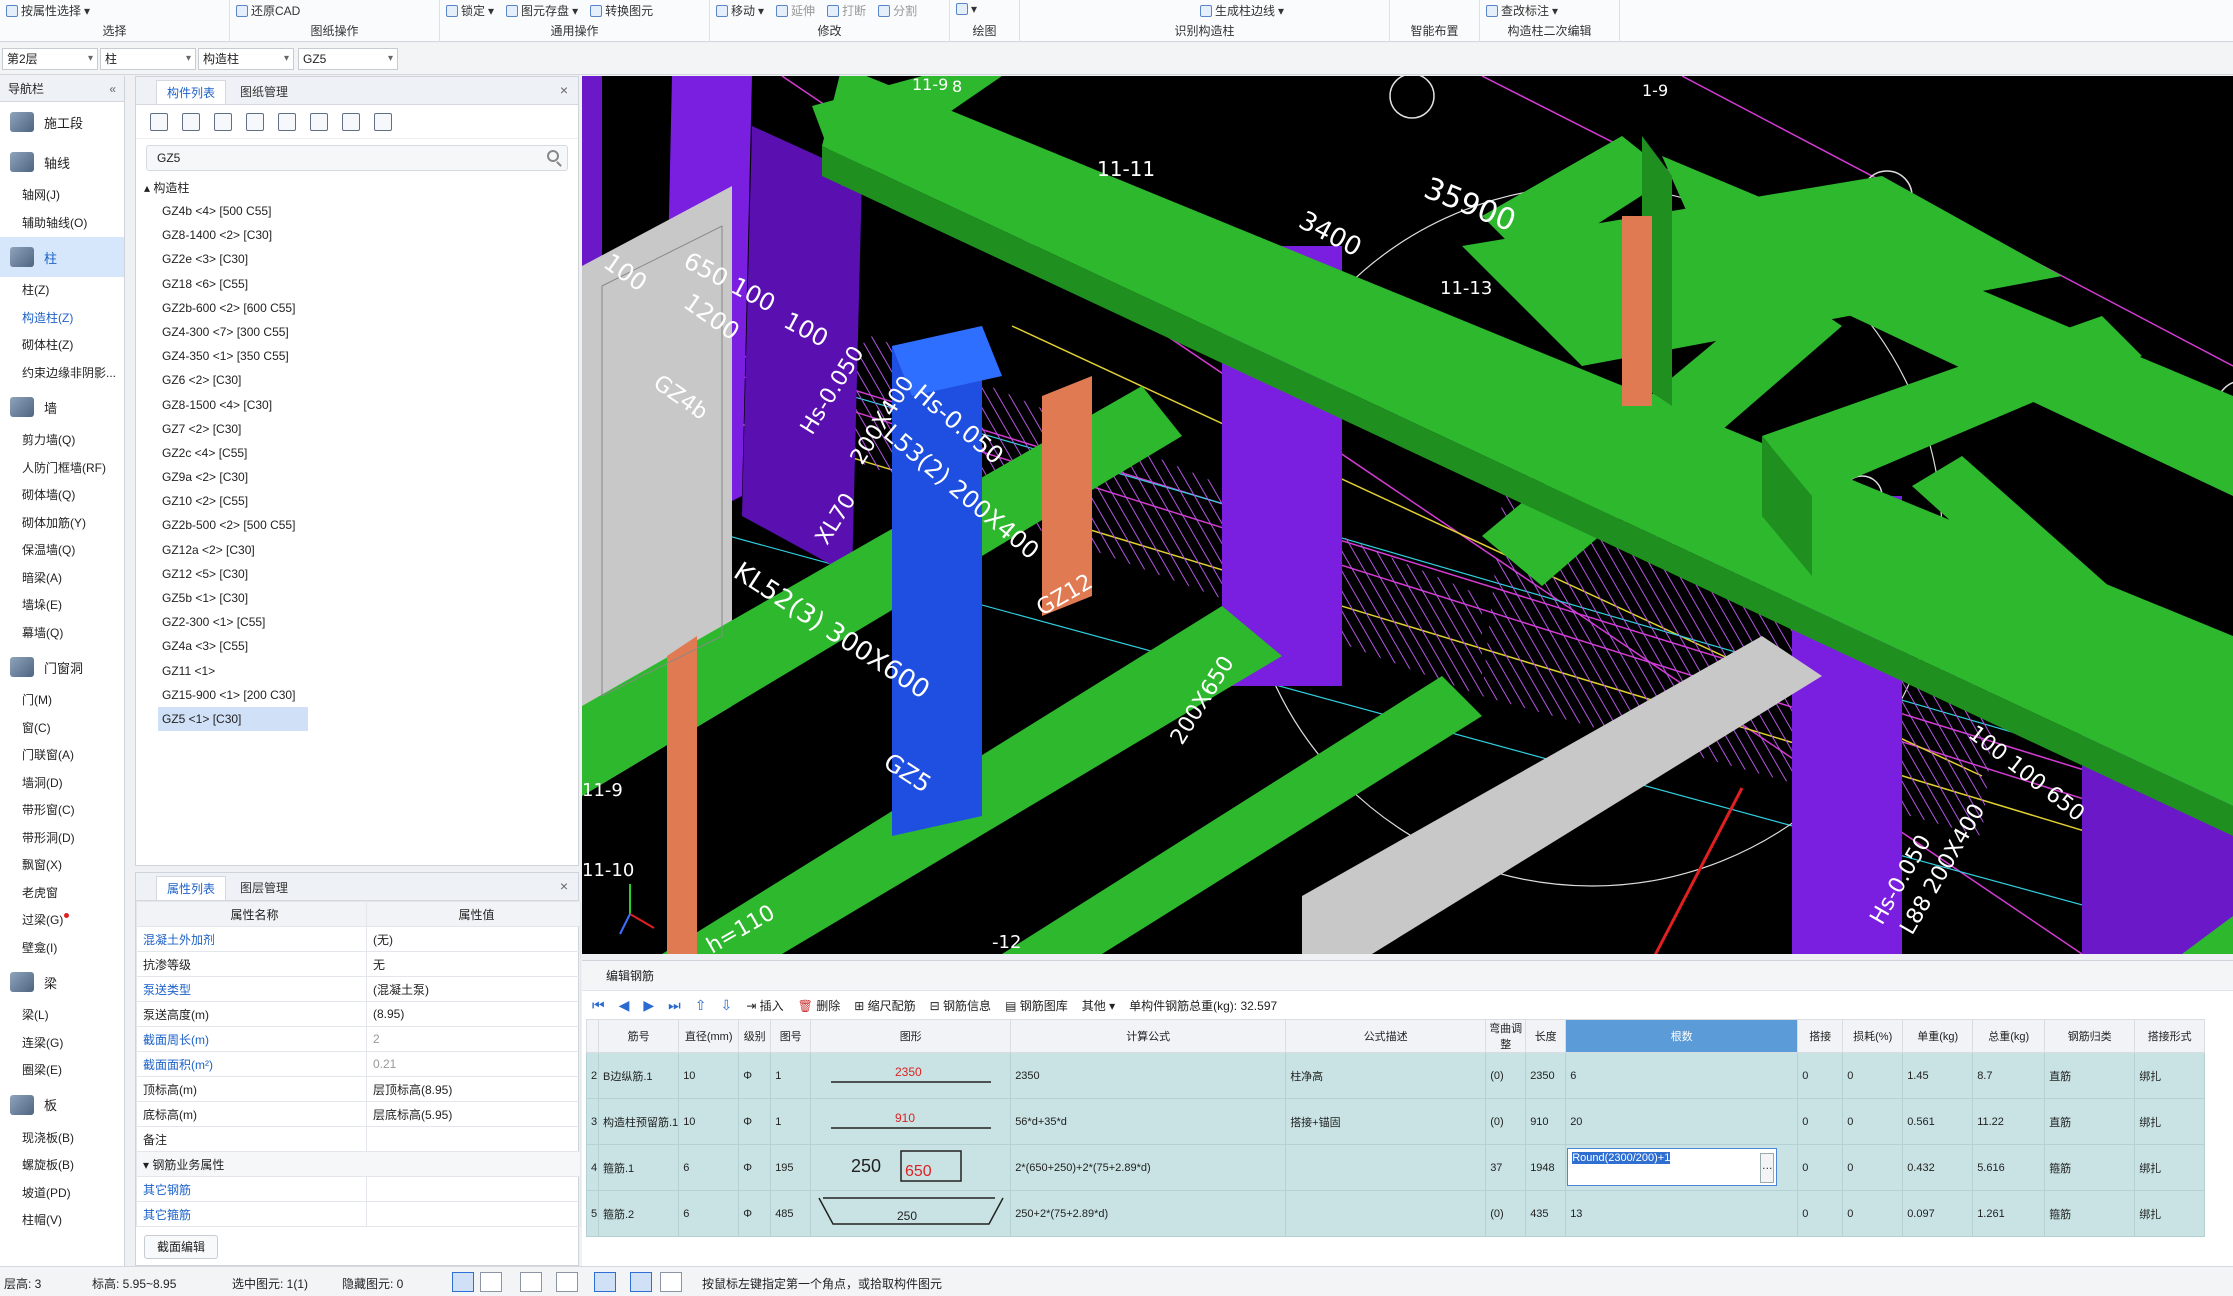  I want to click on nav-category: 柱, so click(62, 257).